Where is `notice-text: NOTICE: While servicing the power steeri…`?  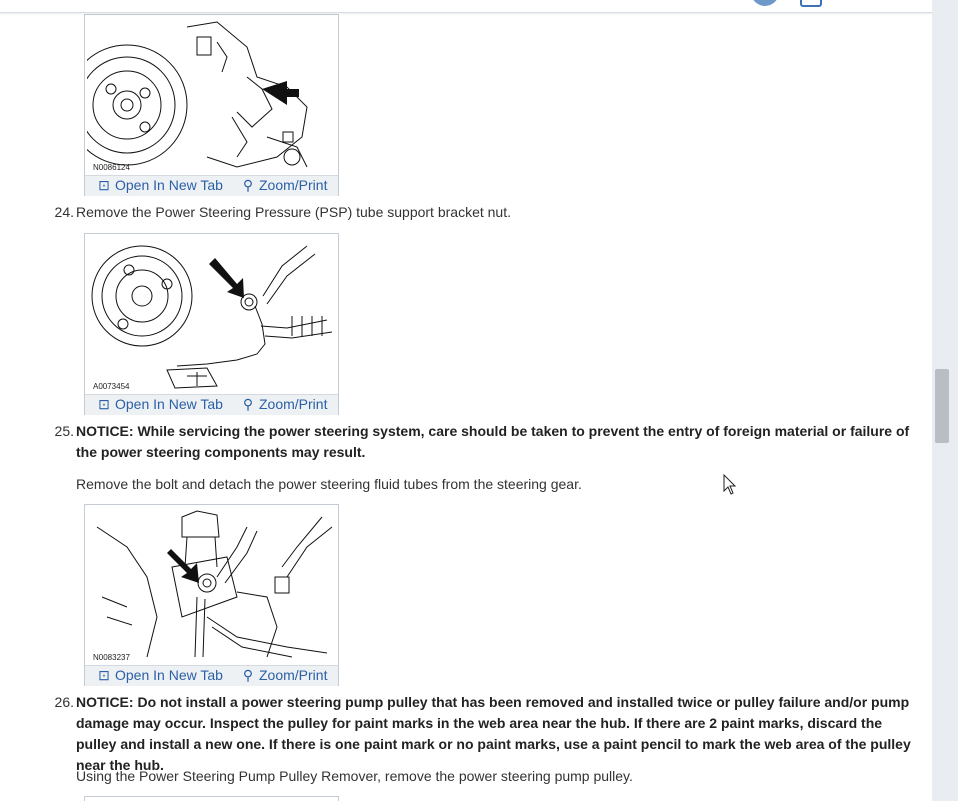 notice-text: NOTICE: While servicing the power steeri… is located at coordinates (493, 441).